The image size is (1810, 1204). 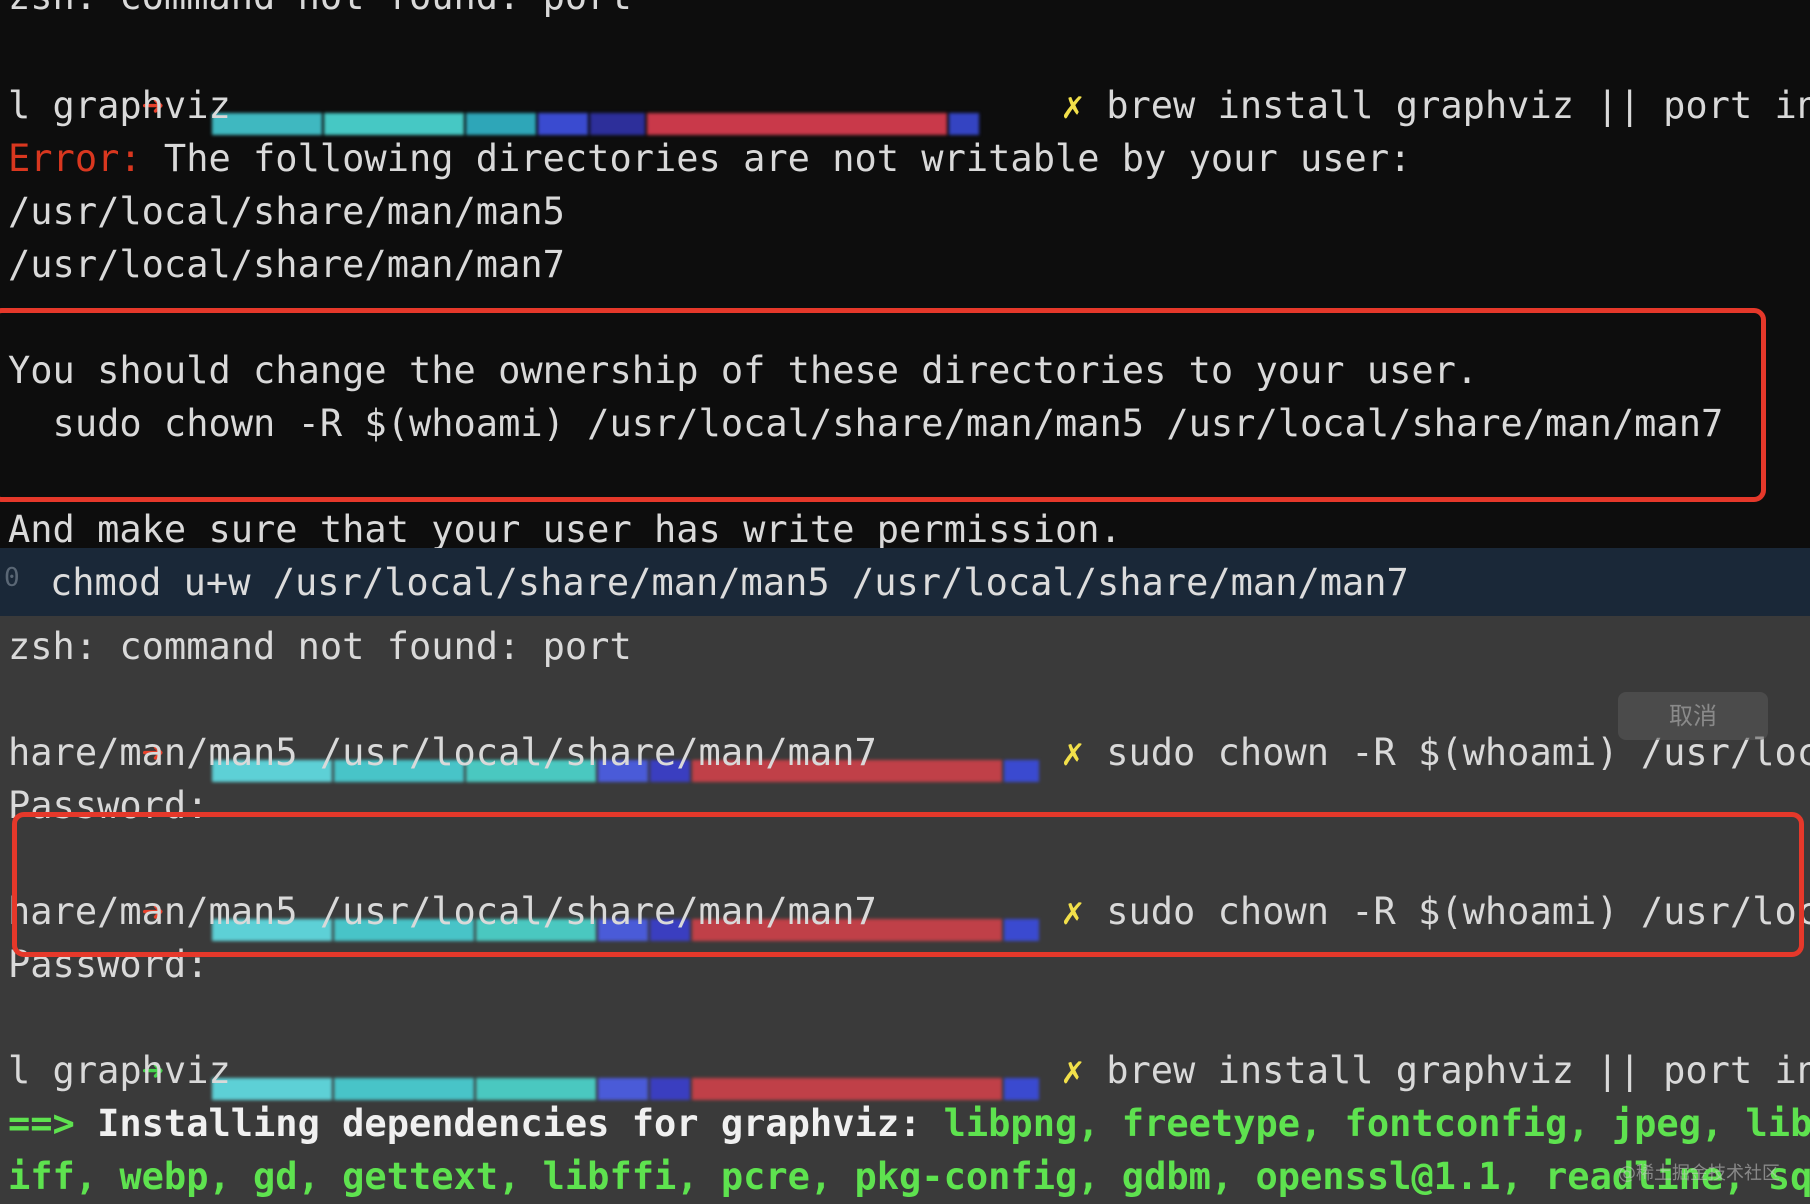 What do you see at coordinates (75, 158) in the screenshot?
I see `error-label: Error:` at bounding box center [75, 158].